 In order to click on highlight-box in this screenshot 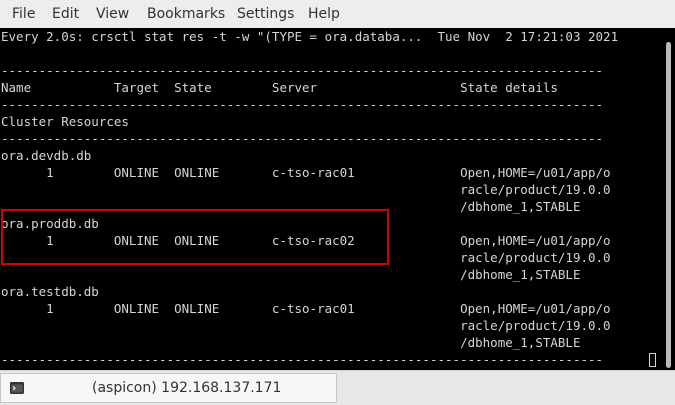, I will do `click(195, 237)`.